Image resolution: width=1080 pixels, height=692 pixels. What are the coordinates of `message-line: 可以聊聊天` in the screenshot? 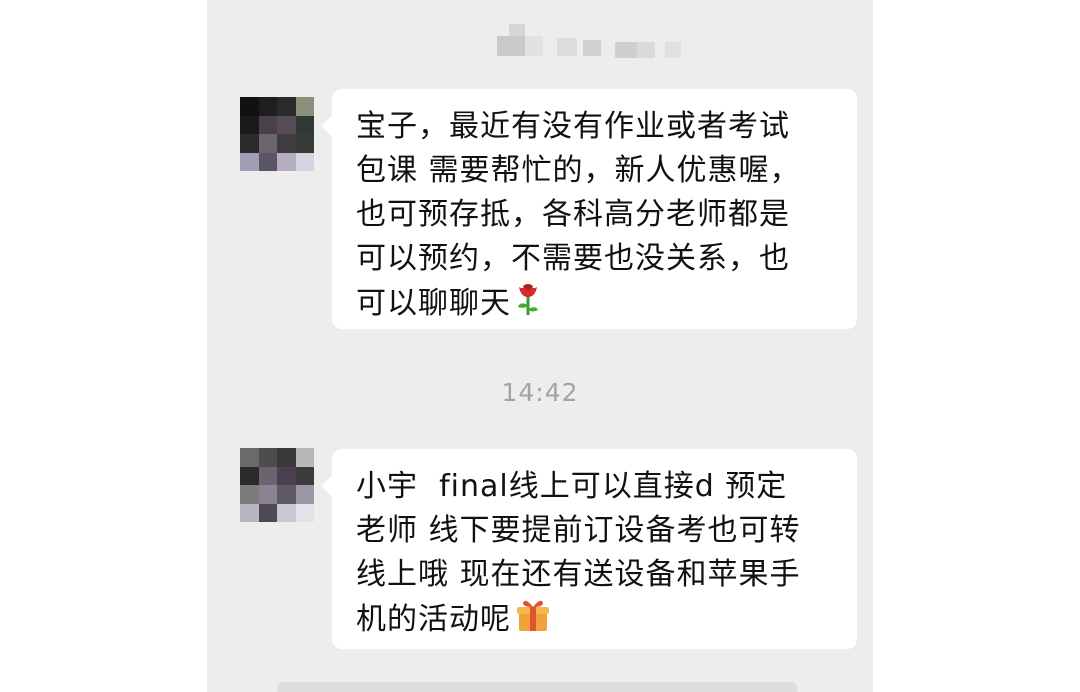 It's located at (433, 303).